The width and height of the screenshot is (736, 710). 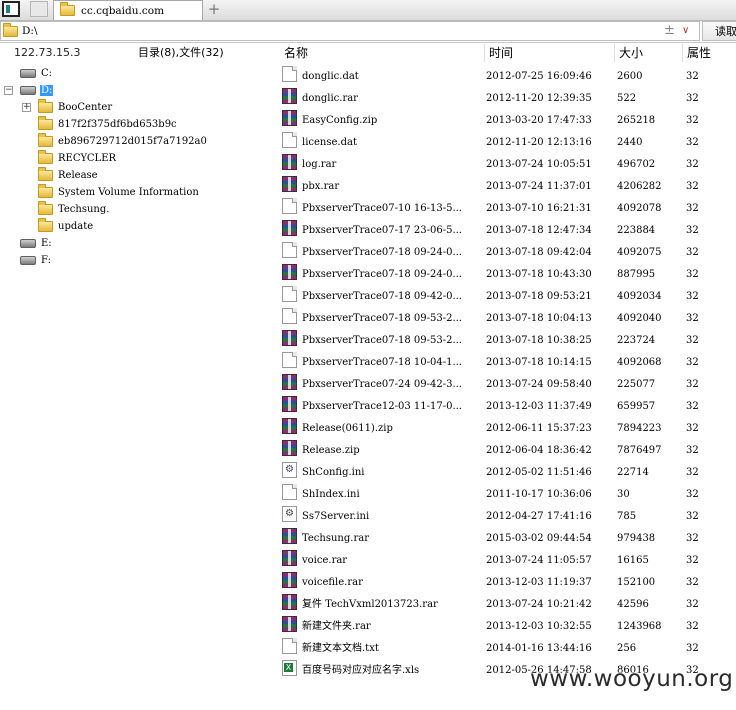 What do you see at coordinates (77, 158) in the screenshot?
I see `tree-node: RECYCLER` at bounding box center [77, 158].